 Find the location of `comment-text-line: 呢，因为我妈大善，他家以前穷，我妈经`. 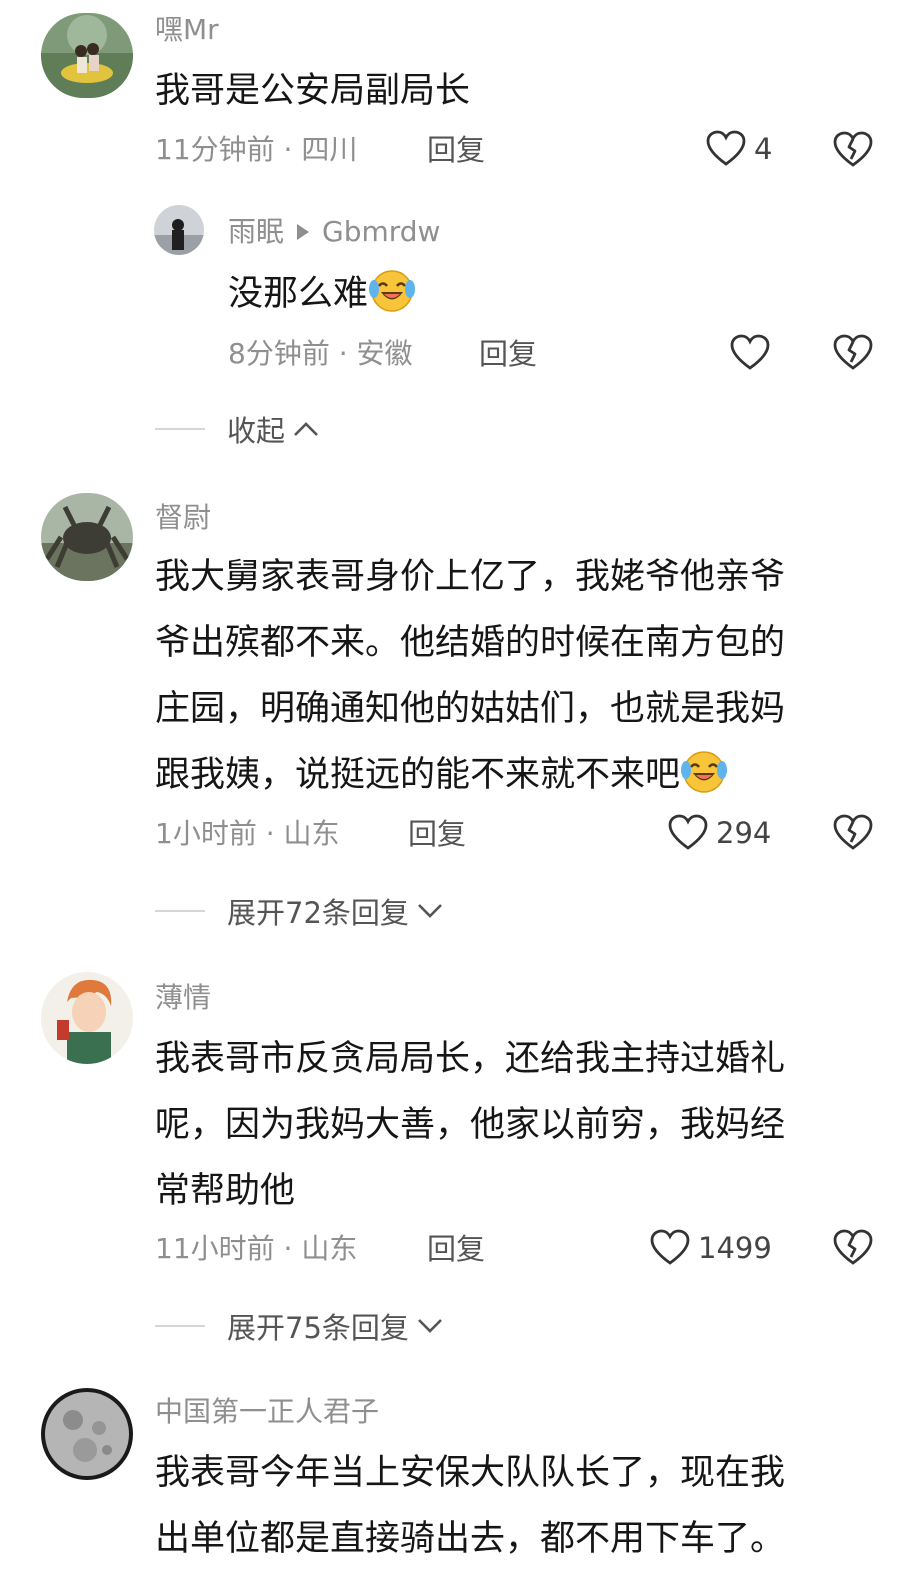

comment-text-line: 呢，因为我妈大善，他家以前穷，我妈经 is located at coordinates (470, 1125).